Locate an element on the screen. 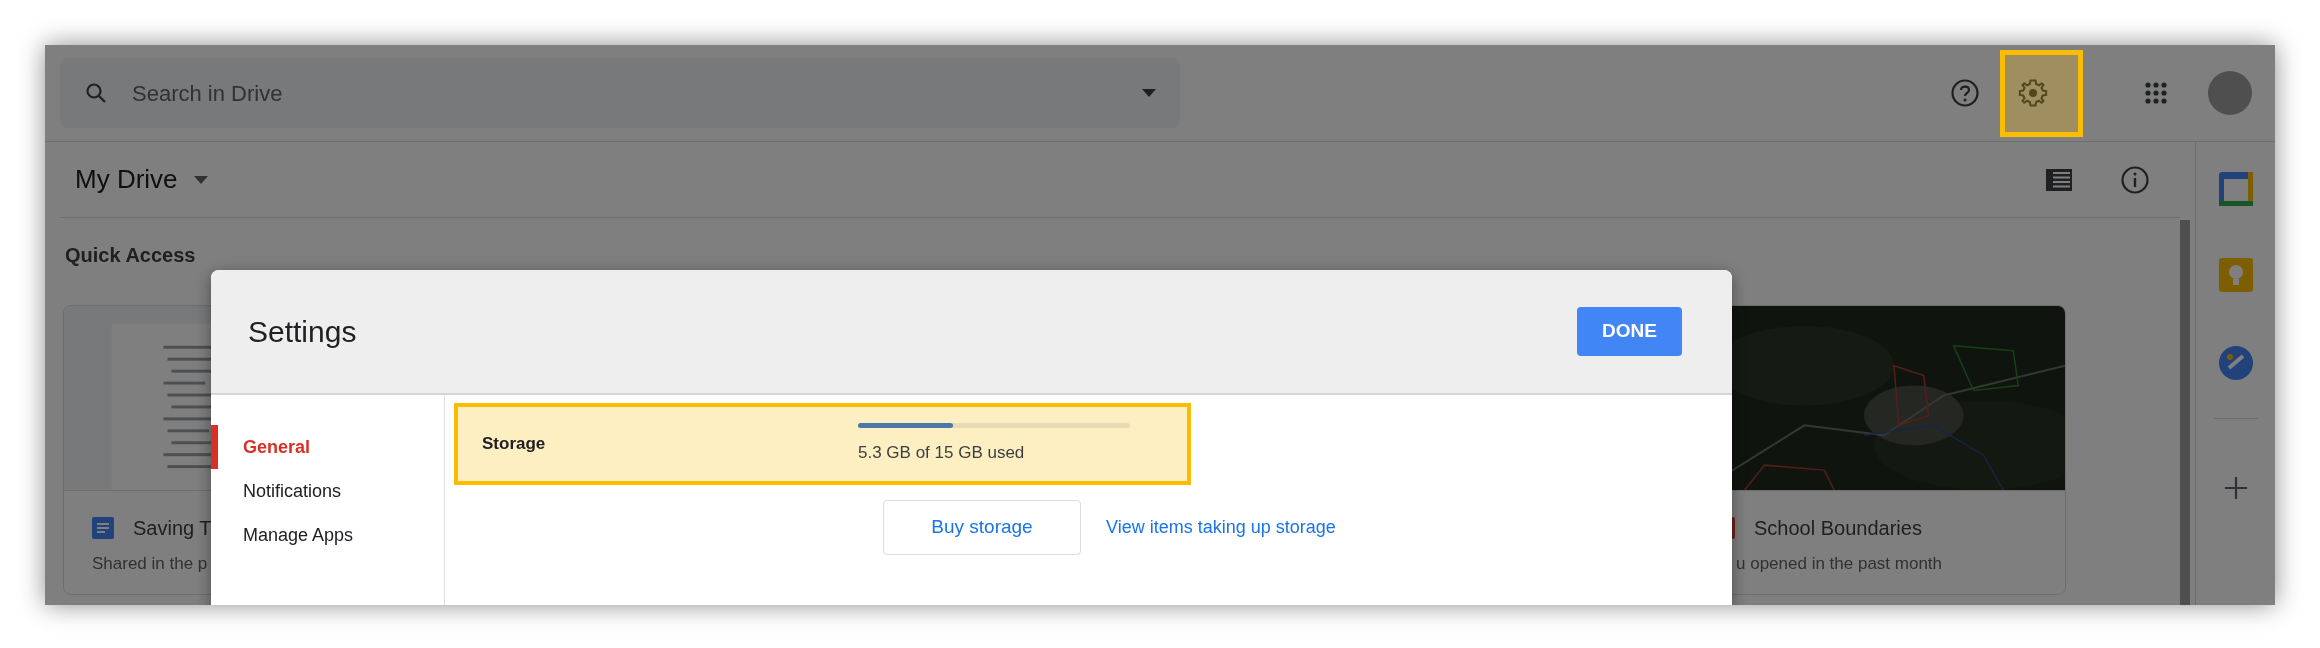  search-icon is located at coordinates (96, 93).